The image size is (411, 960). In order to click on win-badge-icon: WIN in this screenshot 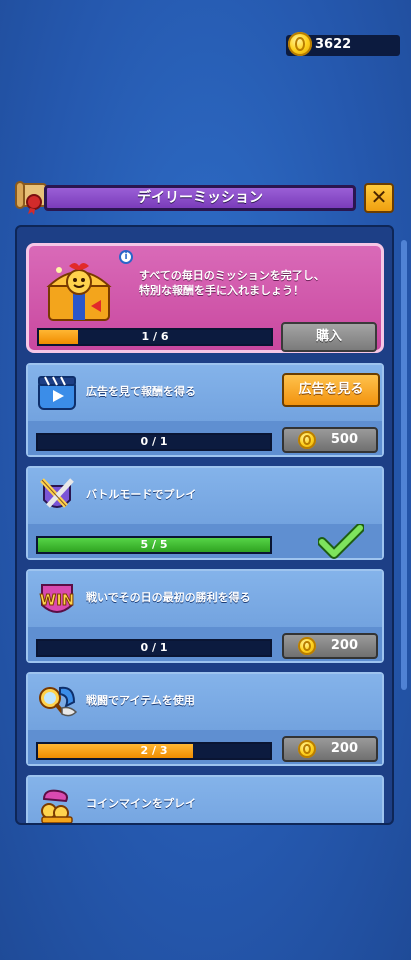, I will do `click(57, 598)`.